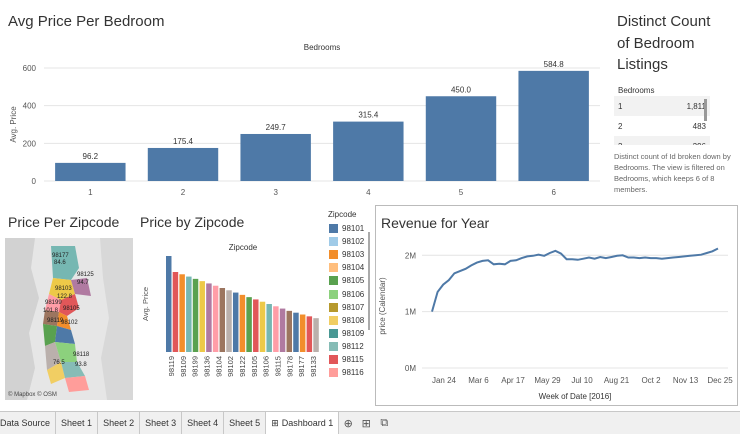 Image resolution: width=740 pixels, height=434 pixels. I want to click on distinct-count-scrollbar, so click(705, 110).